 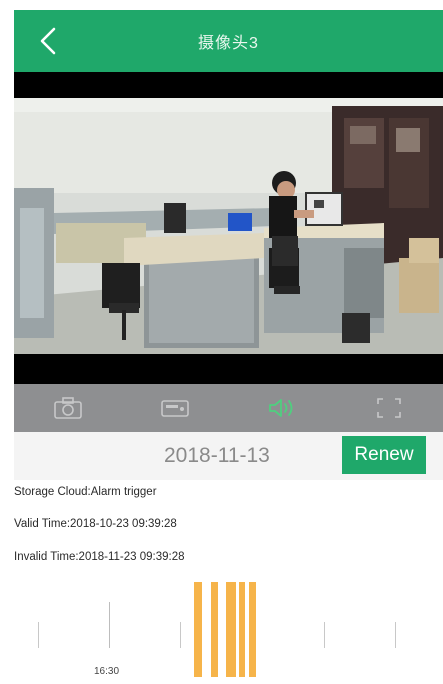 I want to click on speaker-icon, so click(x=281, y=408).